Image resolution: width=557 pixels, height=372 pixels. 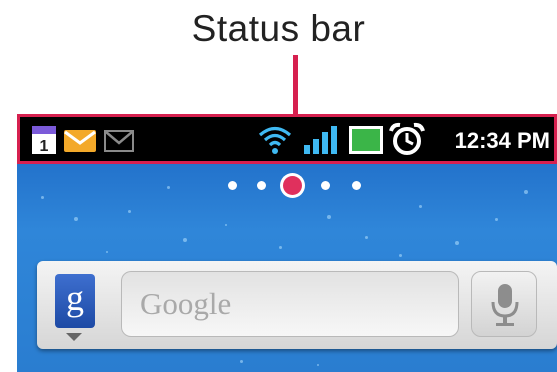 I want to click on page-dot-active, so click(x=292, y=185).